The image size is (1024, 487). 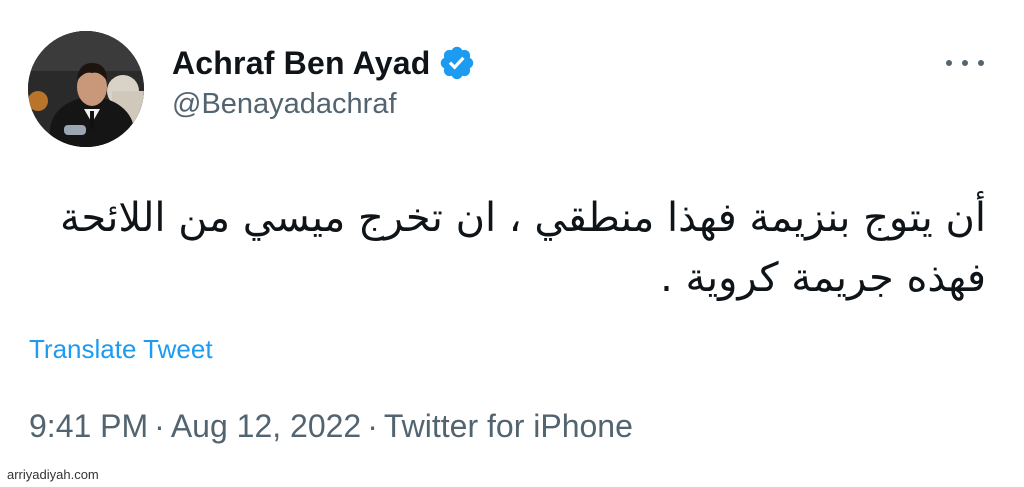 I want to click on tweet-source-link: Twitter for iPhone, so click(x=508, y=426).